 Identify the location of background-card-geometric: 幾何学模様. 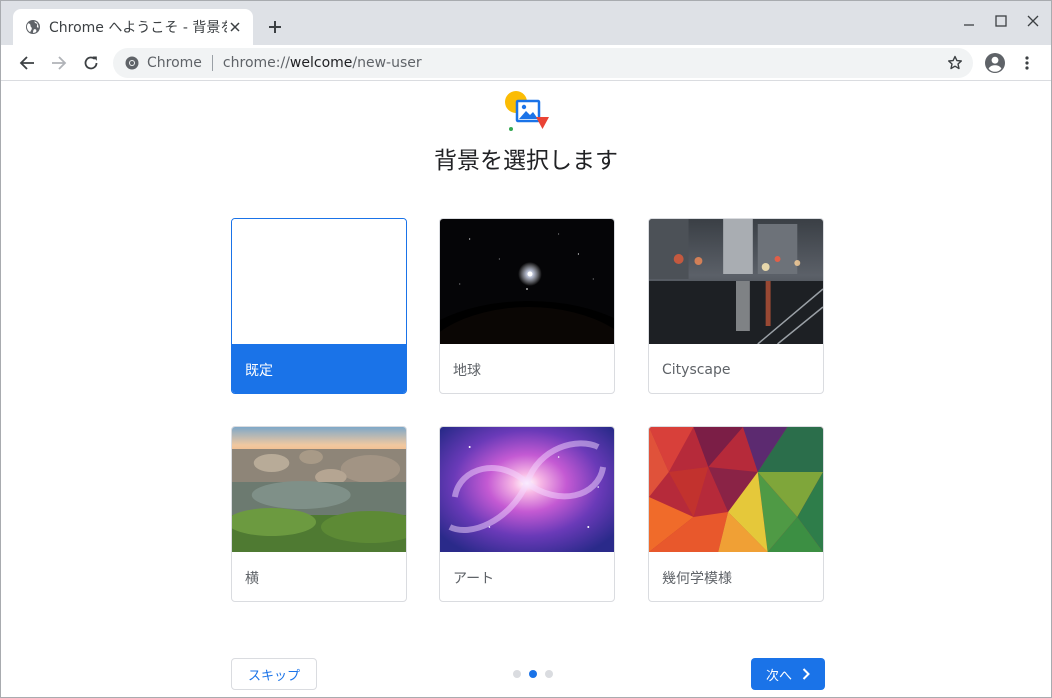
(736, 514).